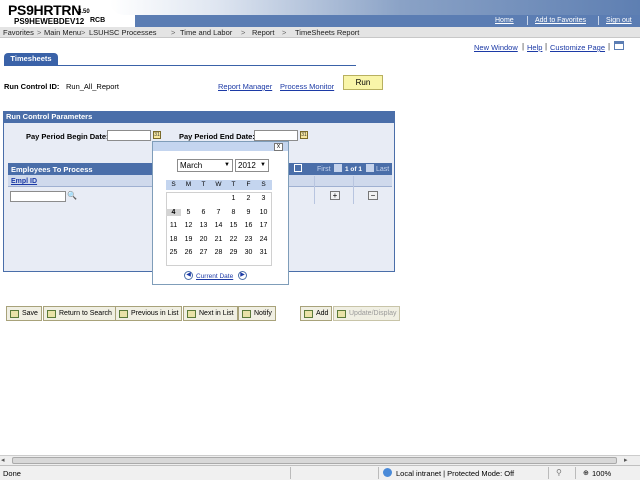 The image size is (640, 480). Describe the element at coordinates (278, 147) in the screenshot. I see `close-icon: x` at that location.